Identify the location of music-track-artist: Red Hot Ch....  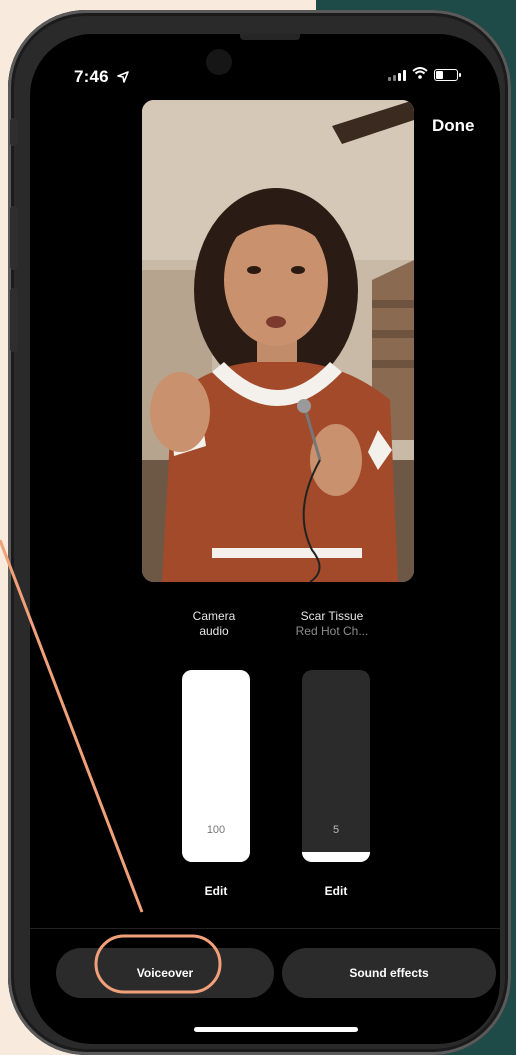
(332, 631).